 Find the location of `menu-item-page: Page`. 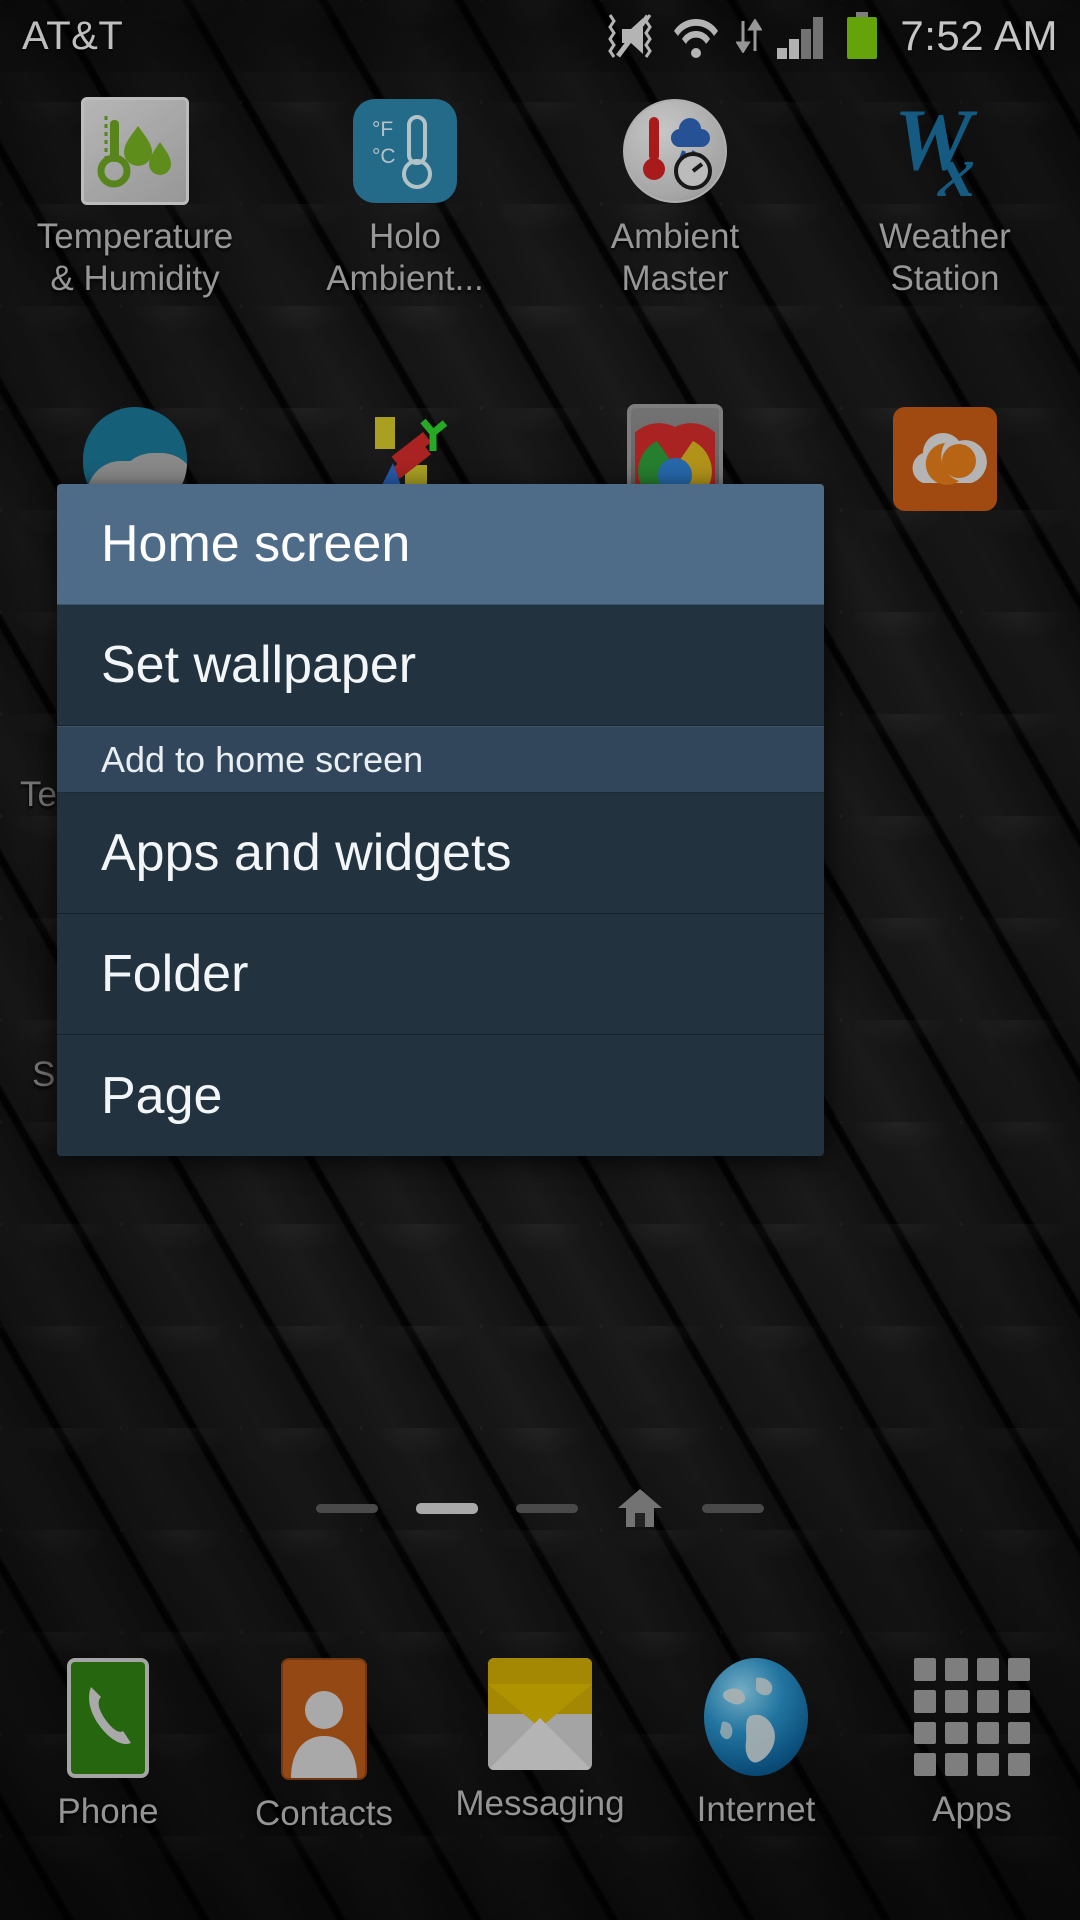

menu-item-page: Page is located at coordinates (440, 1095).